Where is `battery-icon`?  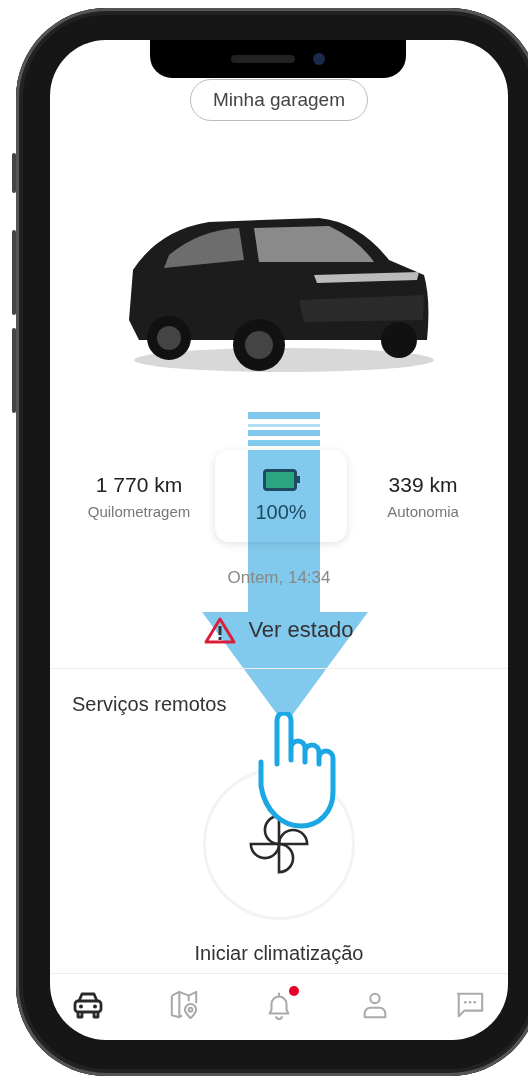 battery-icon is located at coordinates (281, 479).